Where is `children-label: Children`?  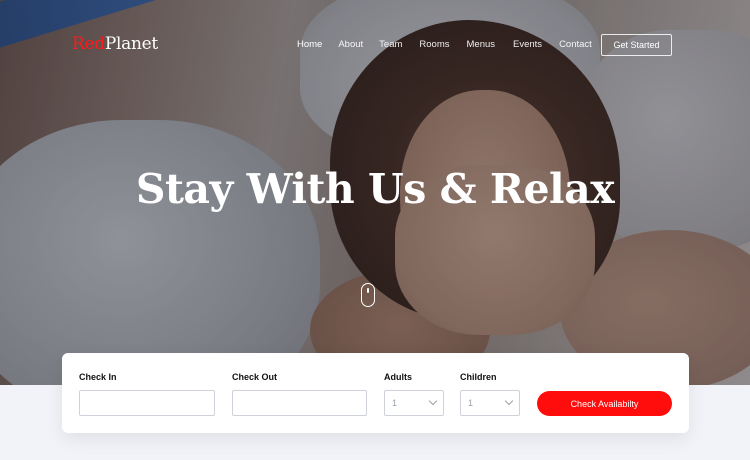
children-label: Children is located at coordinates (478, 377).